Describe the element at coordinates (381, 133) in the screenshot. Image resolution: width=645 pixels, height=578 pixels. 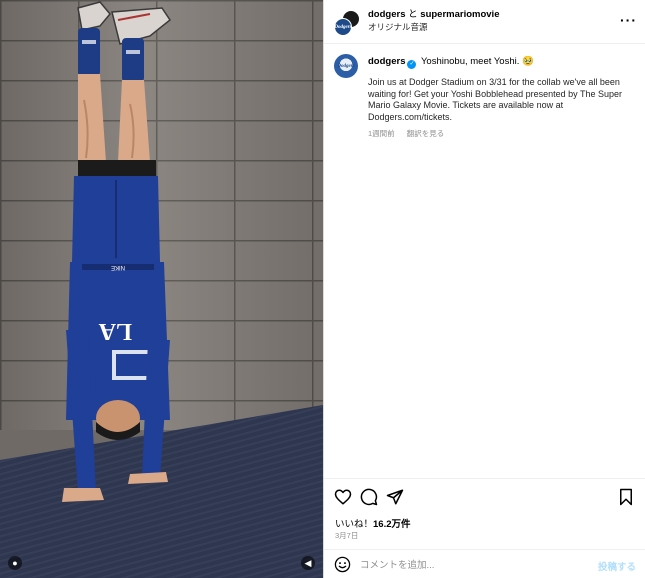
I see `post-time-ago: 1週間前` at that location.